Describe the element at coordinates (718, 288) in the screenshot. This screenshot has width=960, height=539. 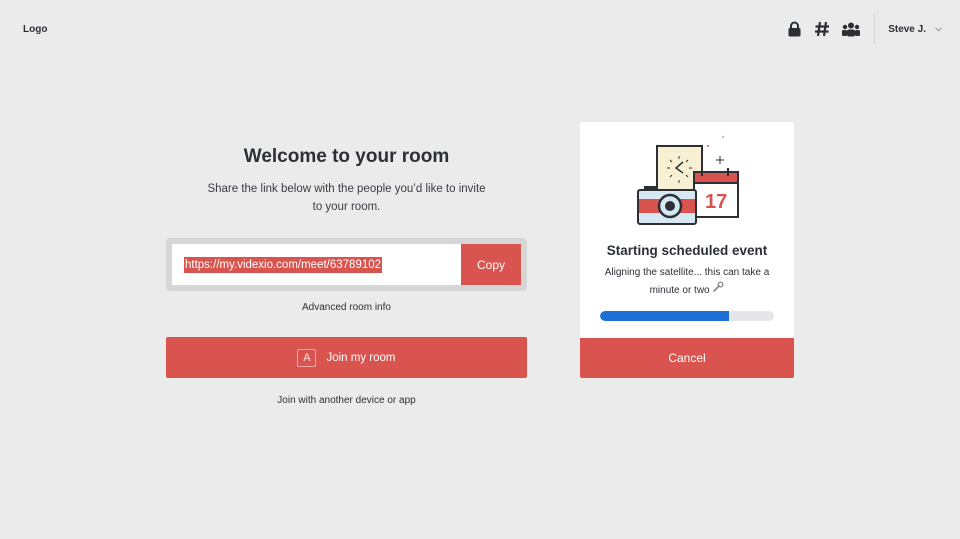
I see `wrench-icon` at that location.